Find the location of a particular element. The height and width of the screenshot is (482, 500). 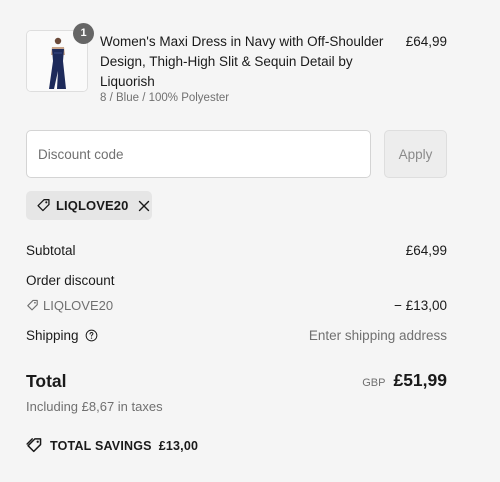

shipping-value: Enter shipping address is located at coordinates (377, 335).